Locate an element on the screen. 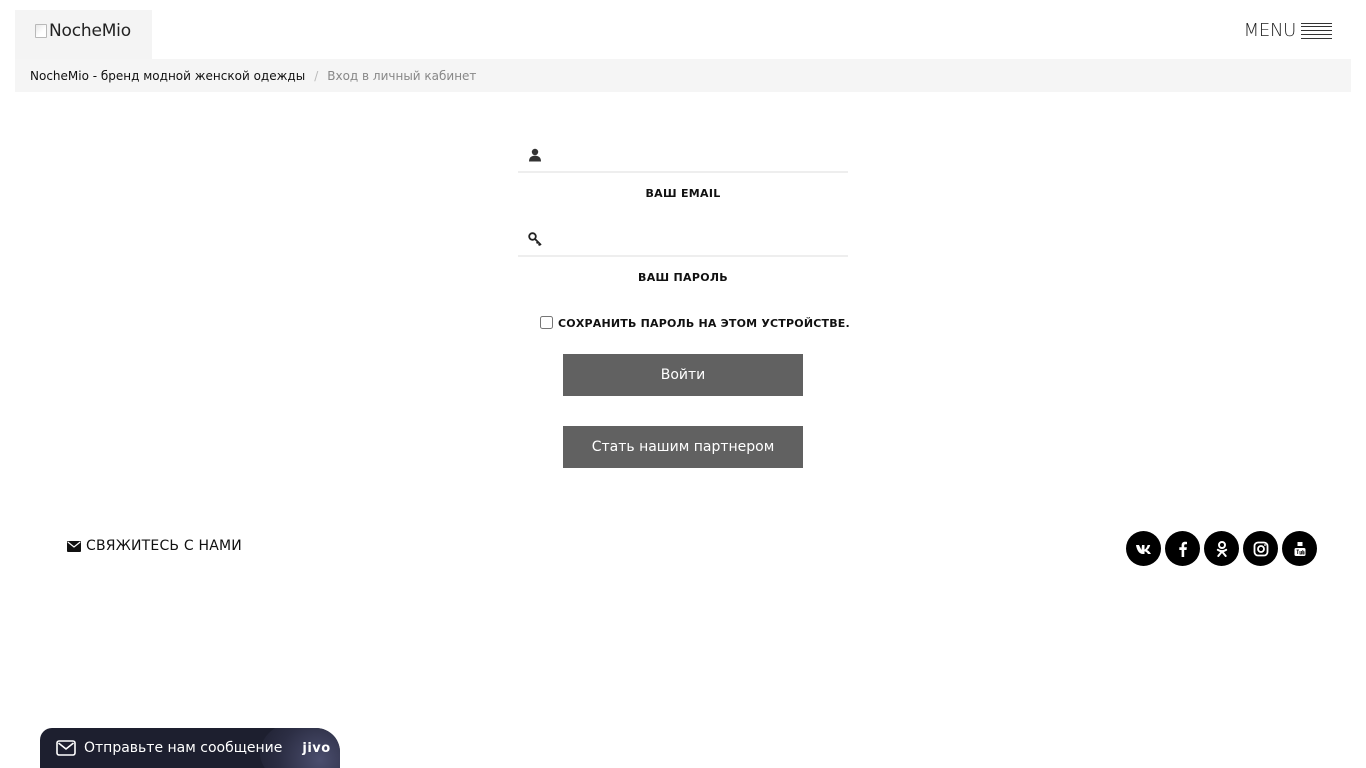 This screenshot has height=768, width=1366. menu-label: MENU is located at coordinates (1270, 30).